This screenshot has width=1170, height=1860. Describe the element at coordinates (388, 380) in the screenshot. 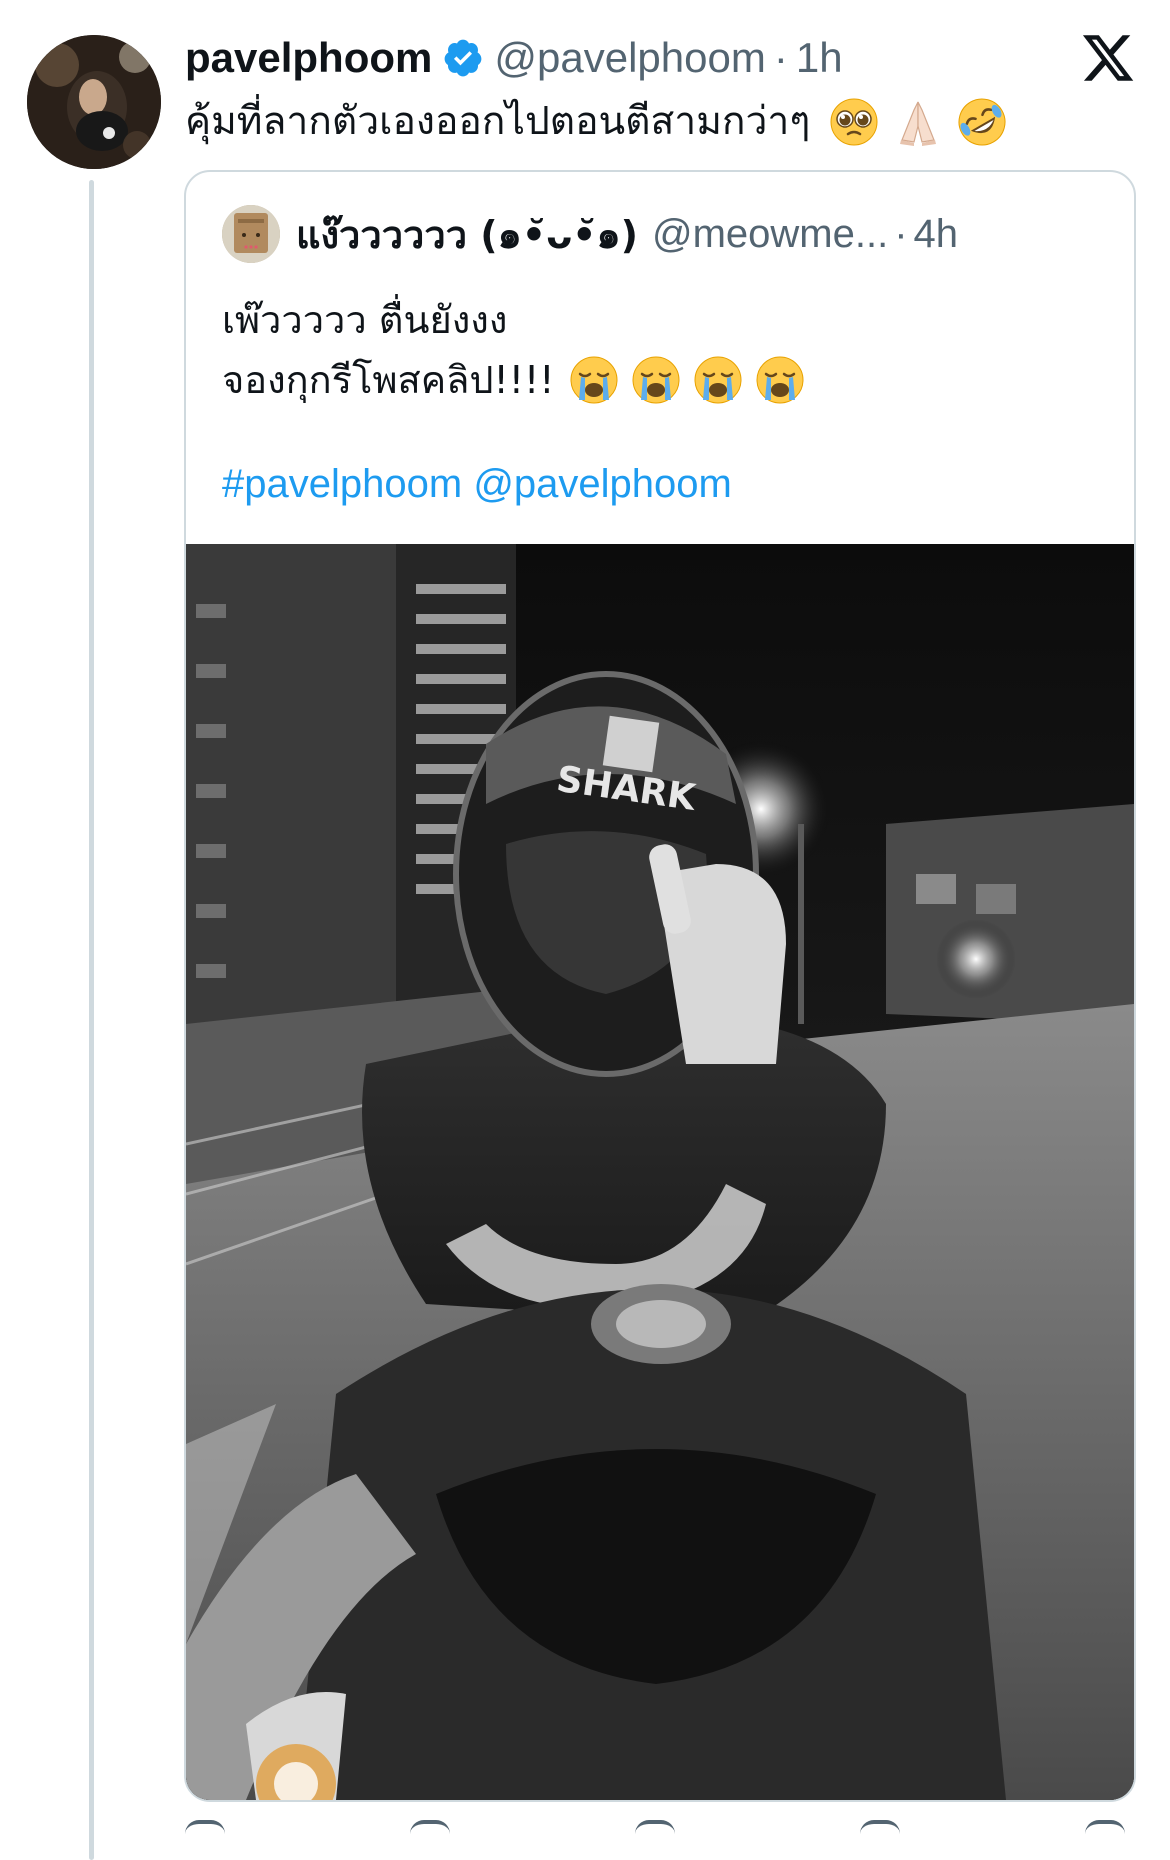

I see `quoted-text-line-2: จองกุกรีโพสคลิป!!!!` at that location.